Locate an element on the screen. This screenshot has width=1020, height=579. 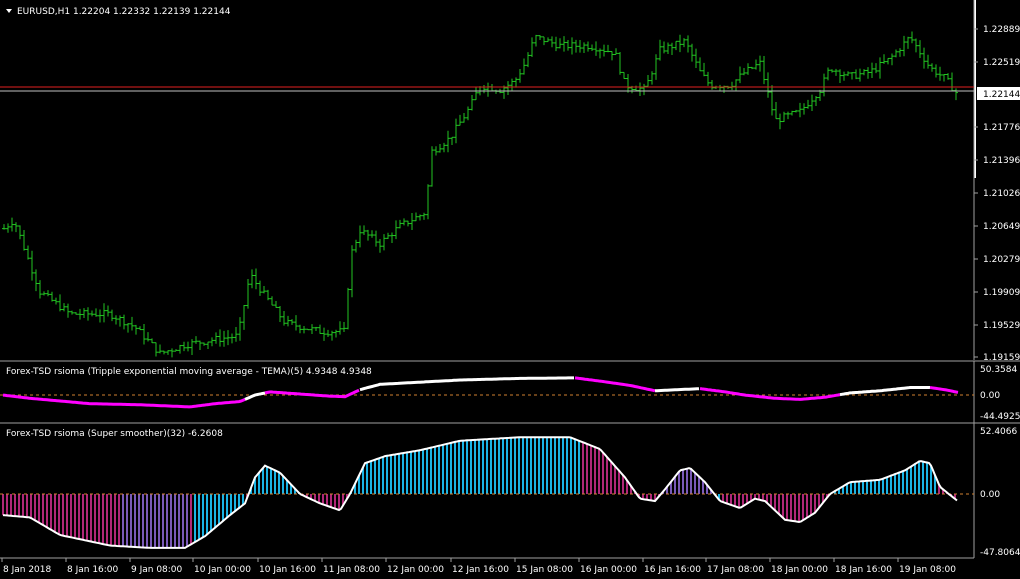
time-label: 8 Jan 16:00 is located at coordinates (93, 570).